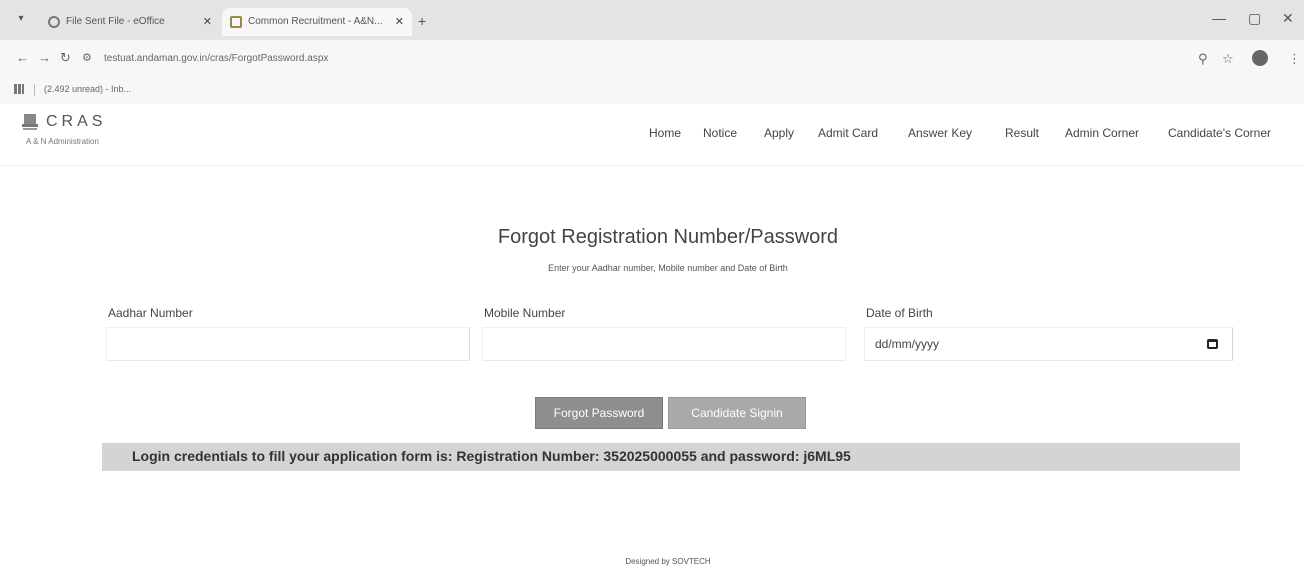 This screenshot has width=1304, height=571. Describe the element at coordinates (668, 237) in the screenshot. I see `page-title: Forgot Registration Number/Password` at that location.